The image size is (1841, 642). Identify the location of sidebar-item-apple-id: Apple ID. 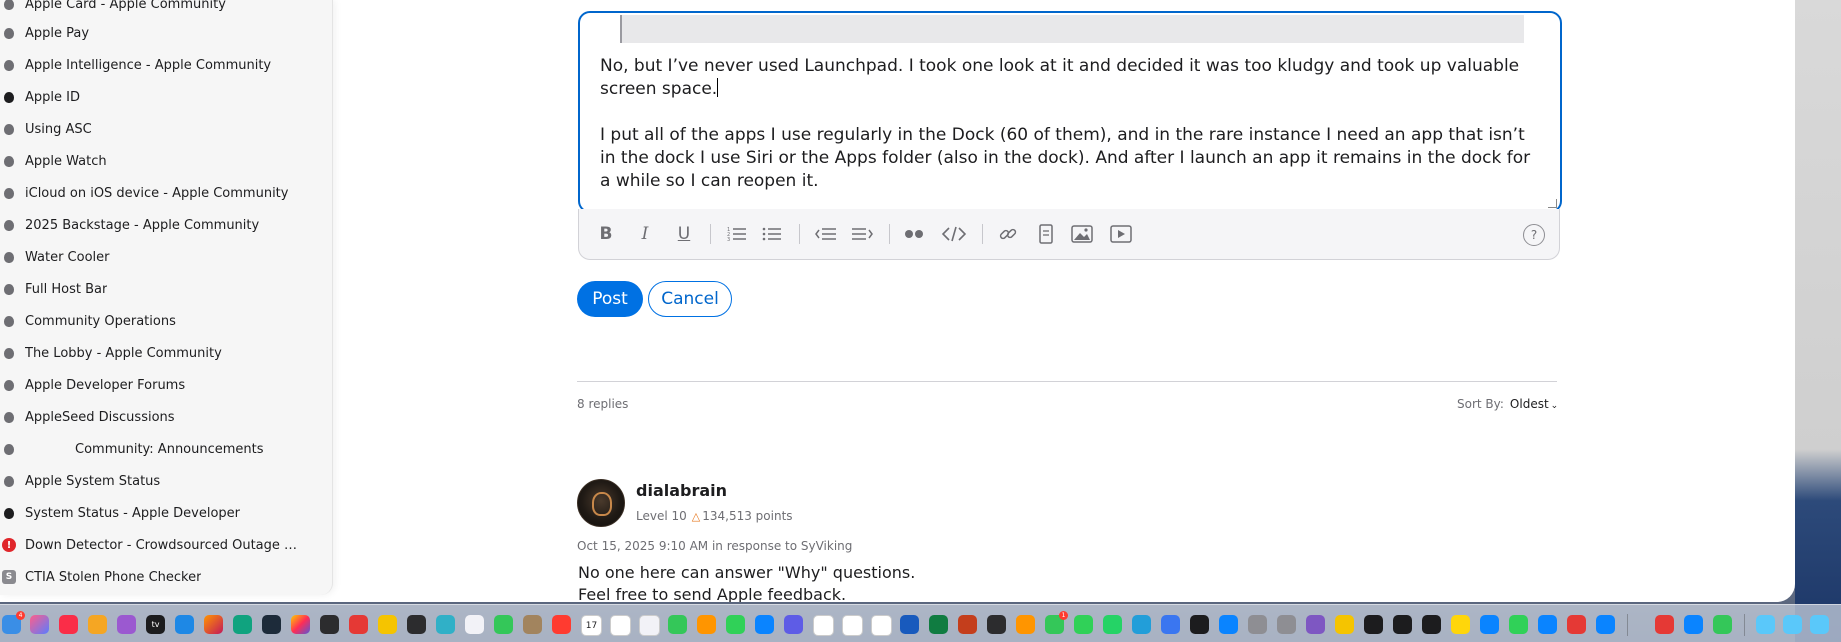
(160, 97).